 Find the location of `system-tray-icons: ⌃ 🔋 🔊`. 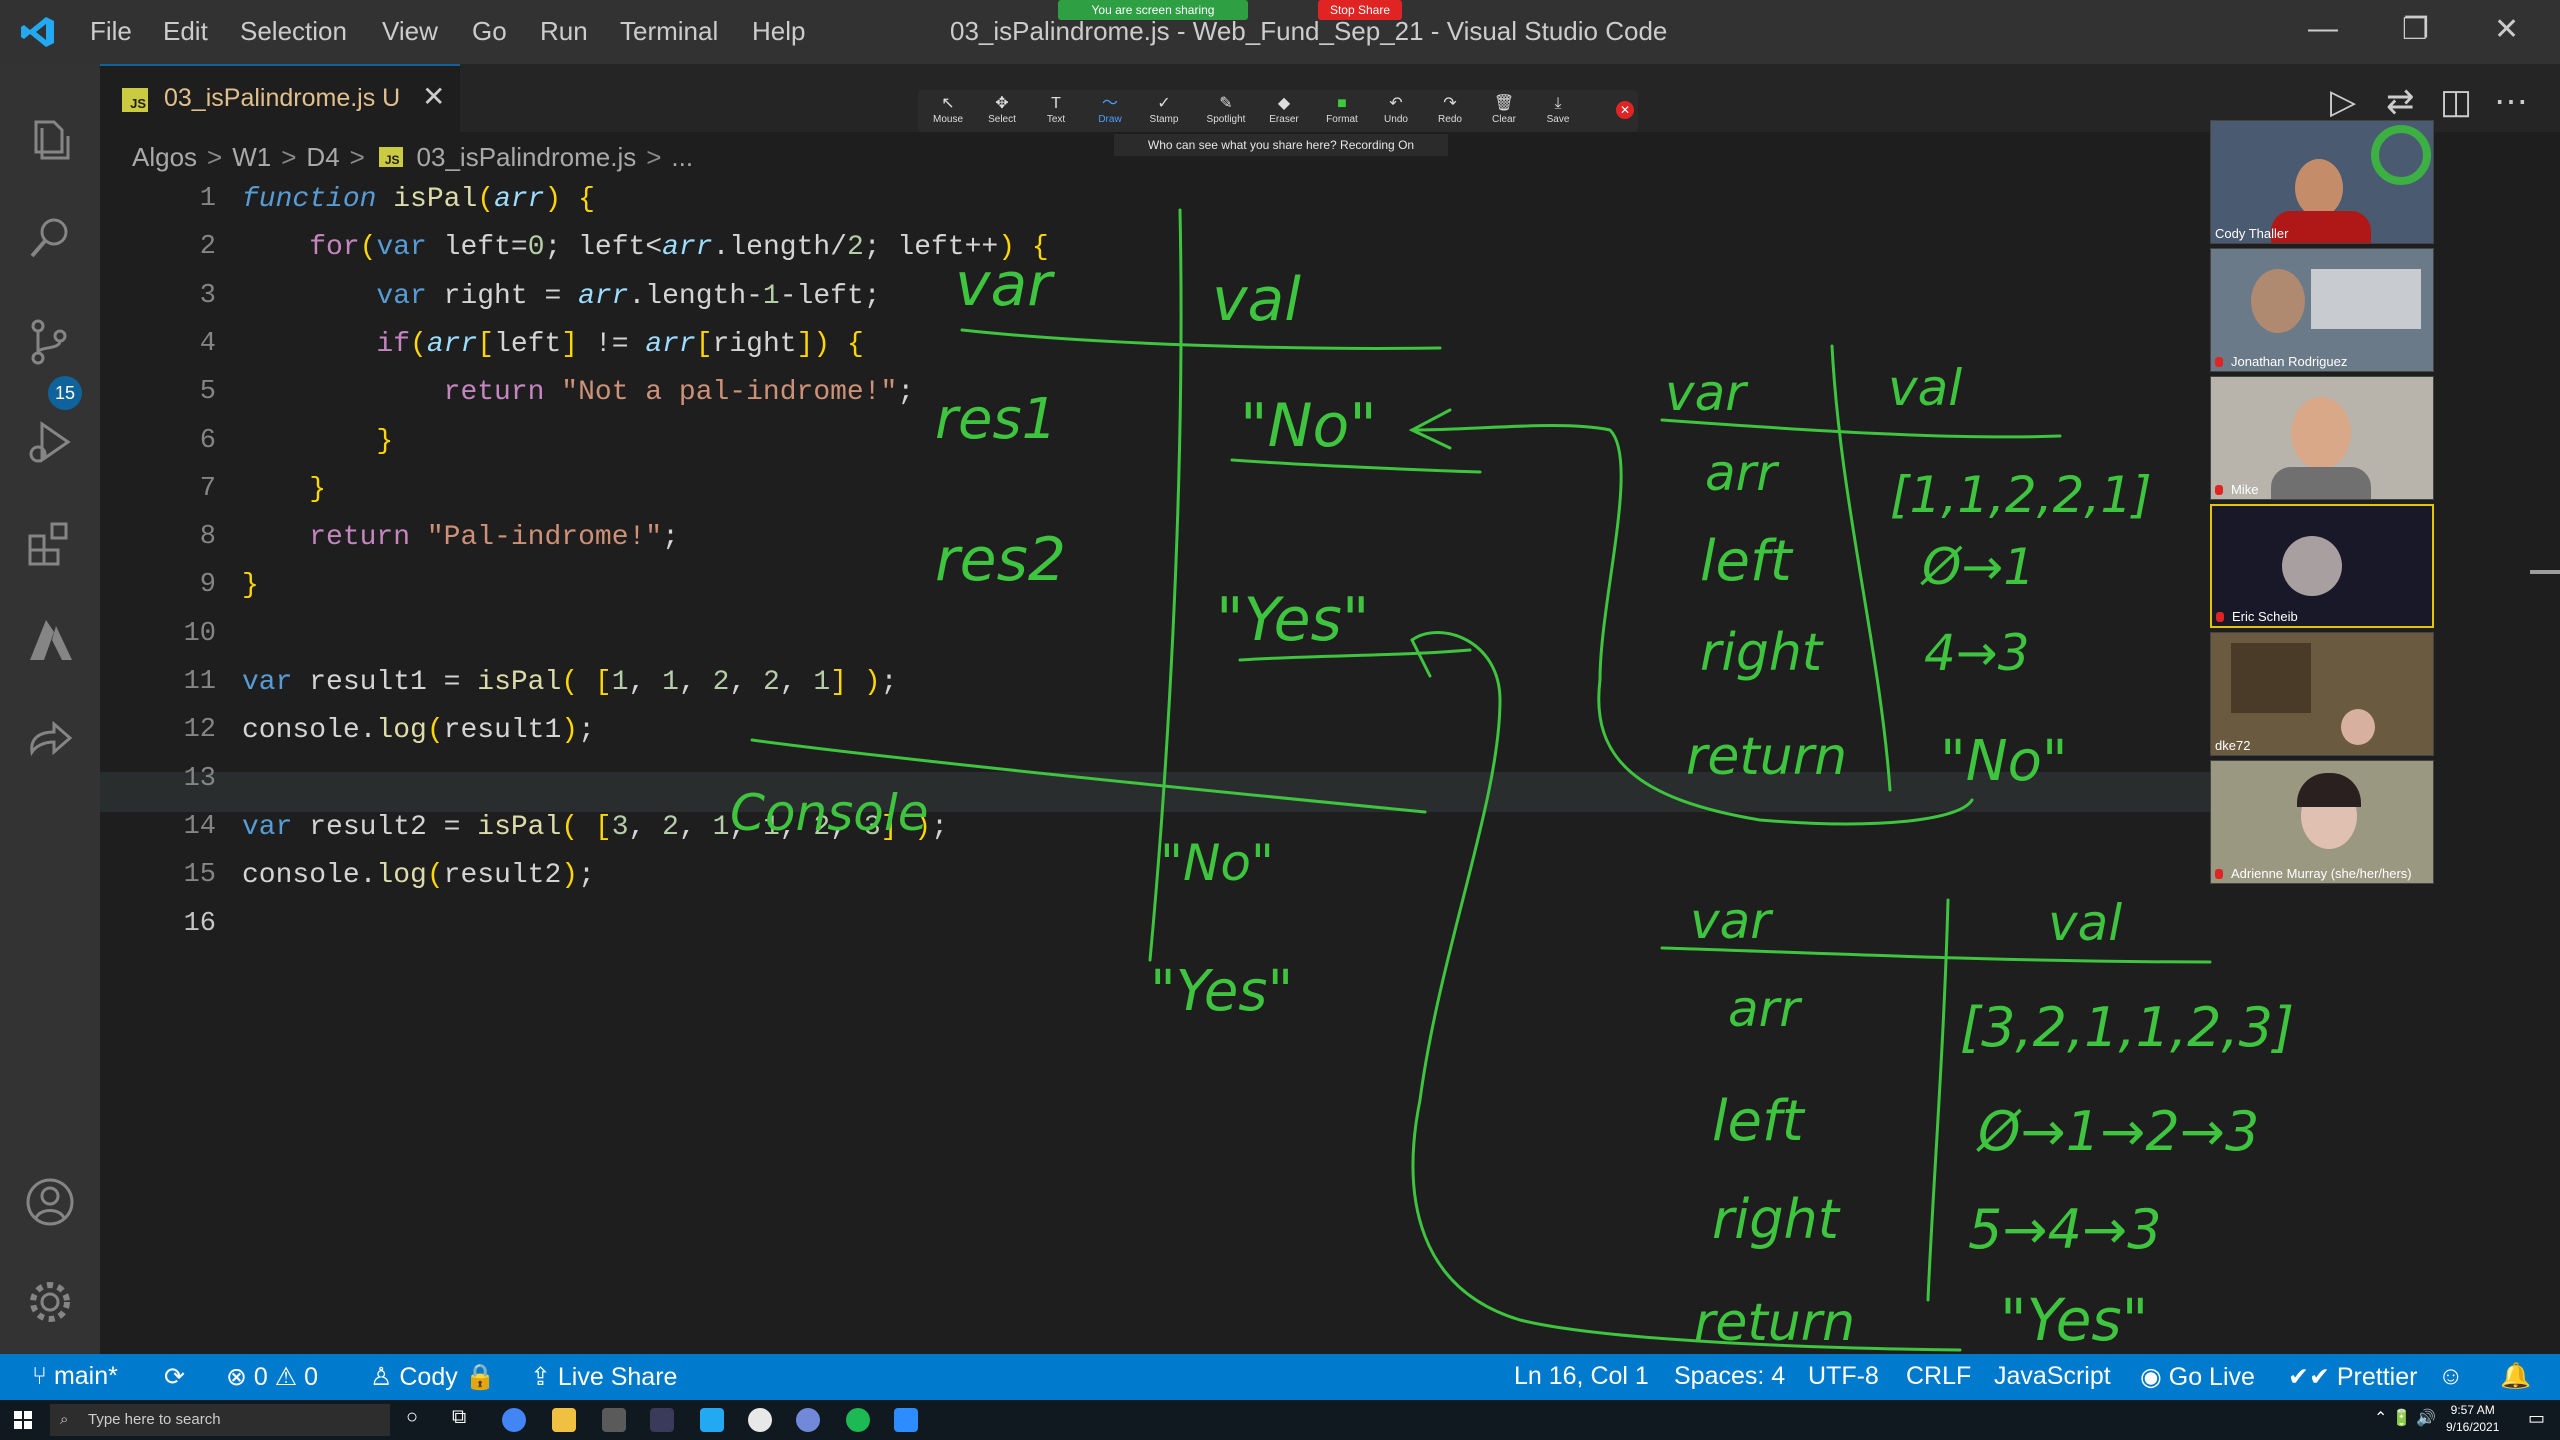

system-tray-icons: ⌃ 🔋 🔊 is located at coordinates (2405, 1418).